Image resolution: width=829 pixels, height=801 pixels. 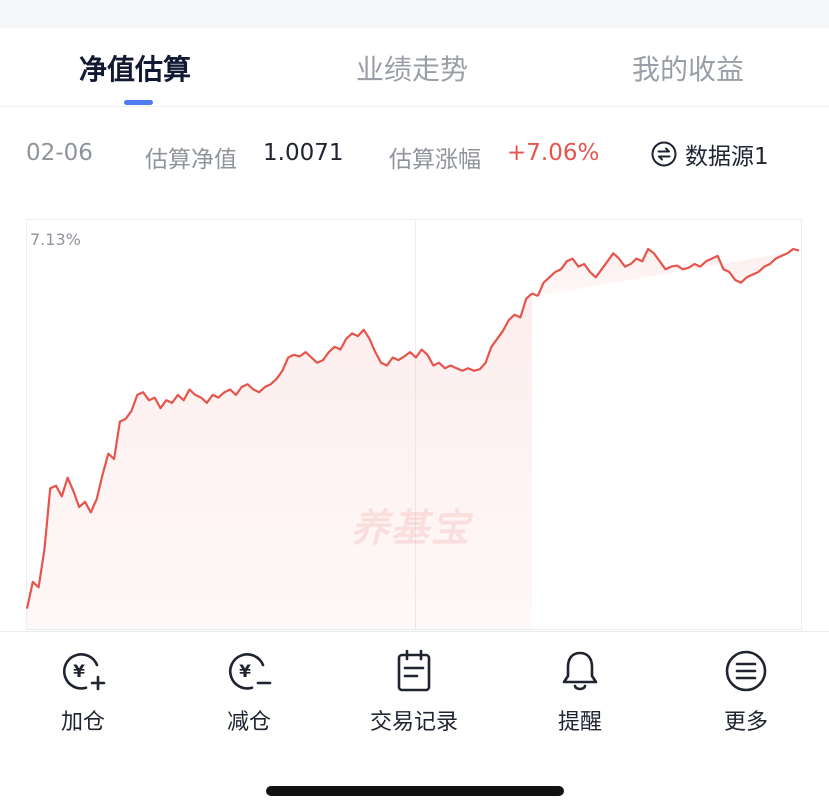 I want to click on reminder-button: 提醒, so click(x=580, y=692).